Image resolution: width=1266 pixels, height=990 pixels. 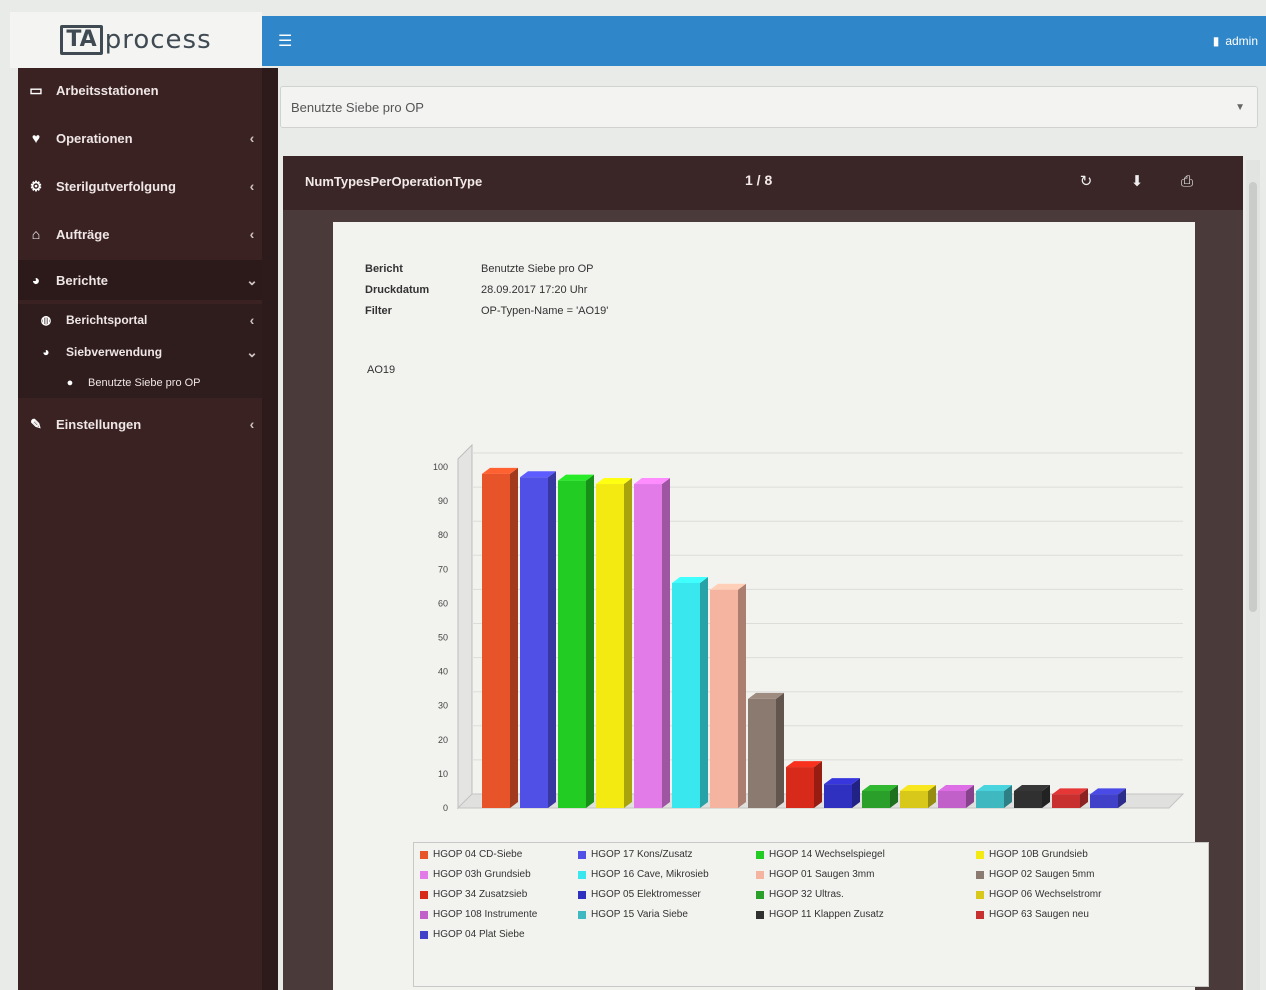 I want to click on sidebar-item-einstellungen: ✎ Einstellungen ‹, so click(x=140, y=424).